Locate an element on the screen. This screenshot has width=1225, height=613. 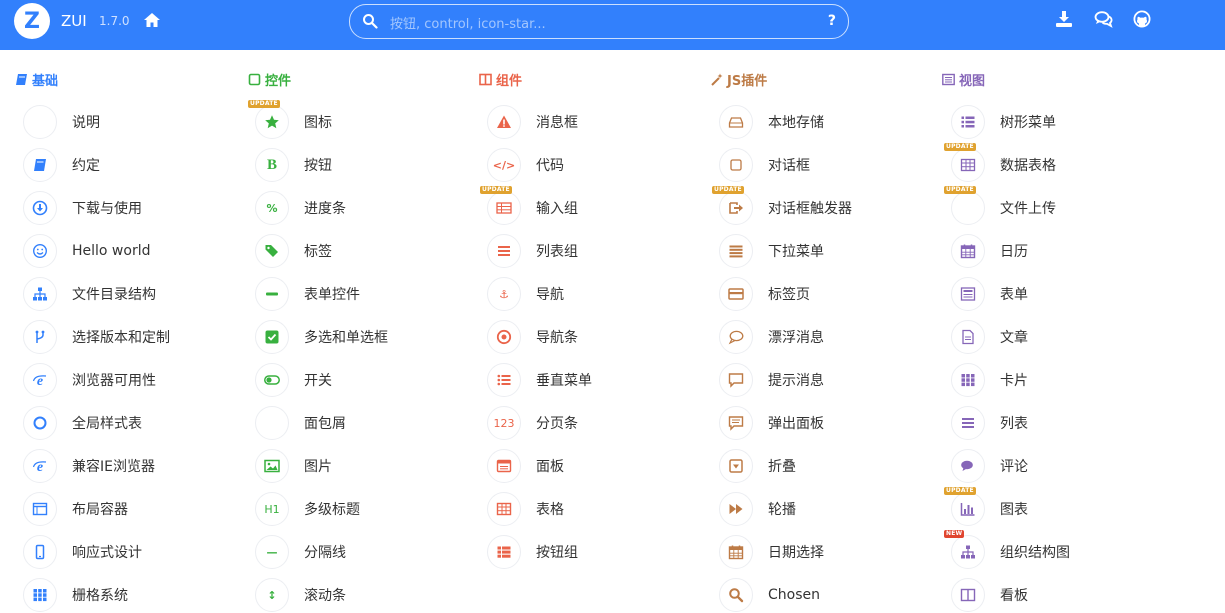
menu-item: 表格 is located at coordinates (525, 509).